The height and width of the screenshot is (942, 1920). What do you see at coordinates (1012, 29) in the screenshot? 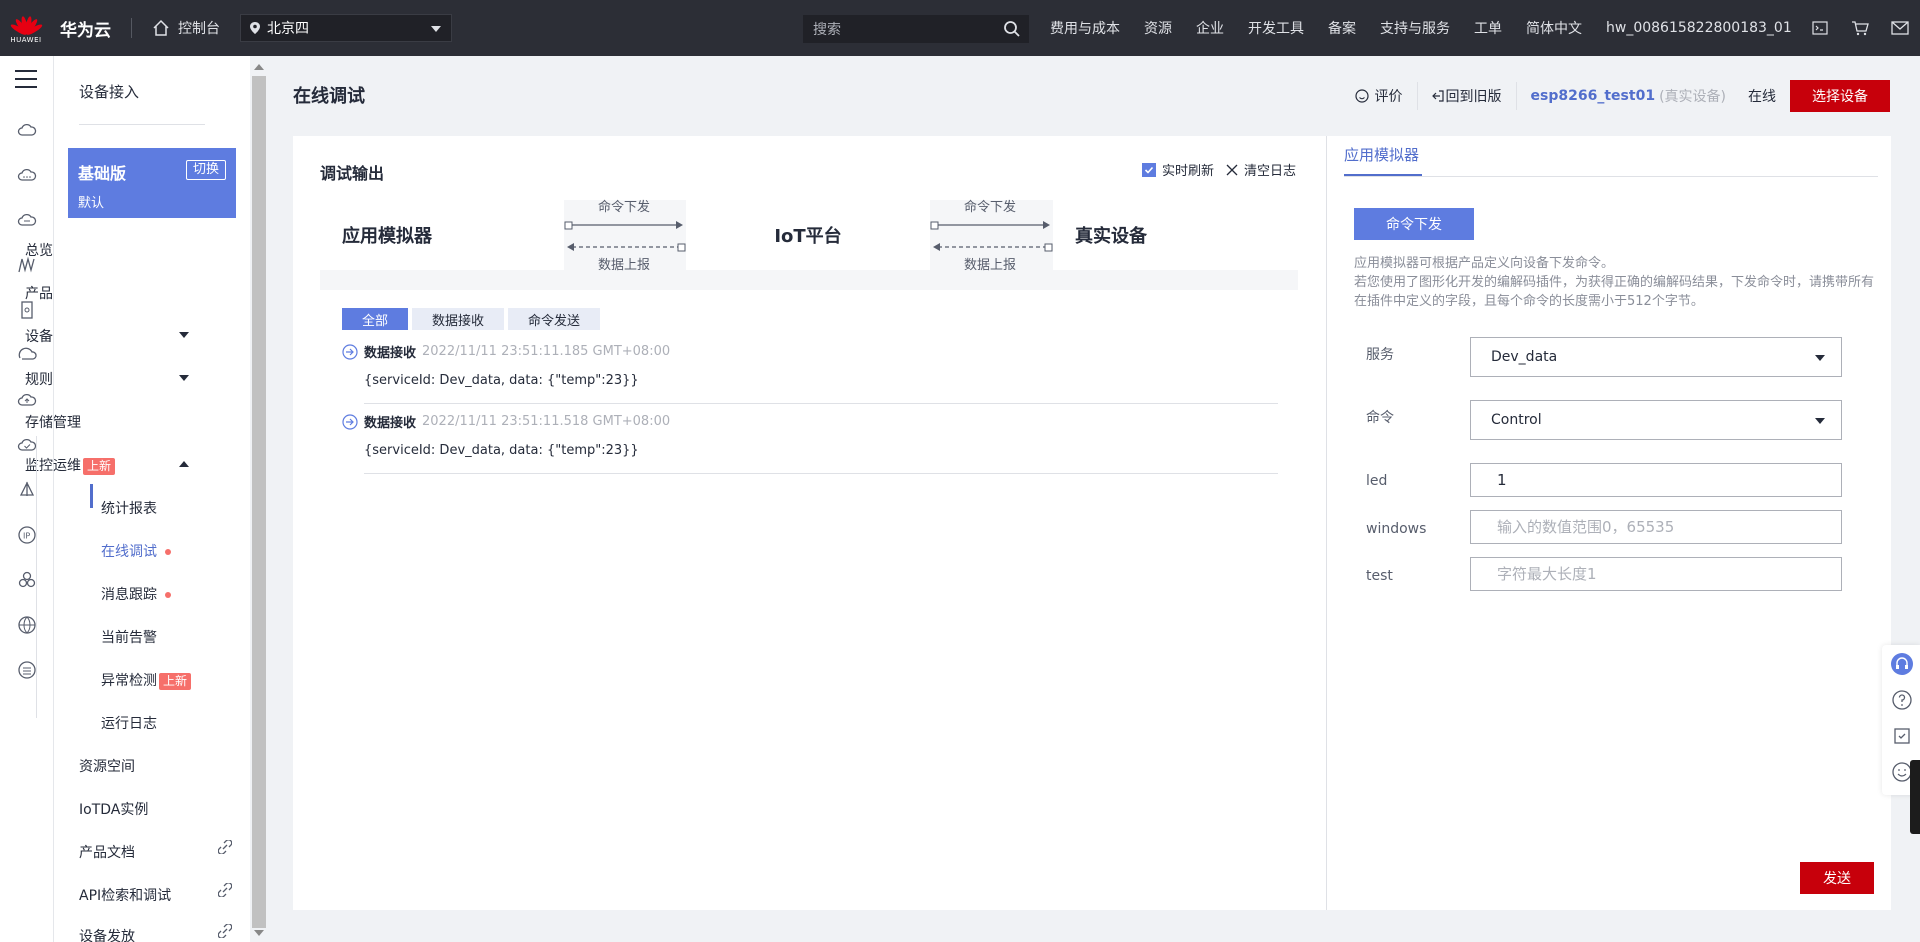
I see `search-icon` at bounding box center [1012, 29].